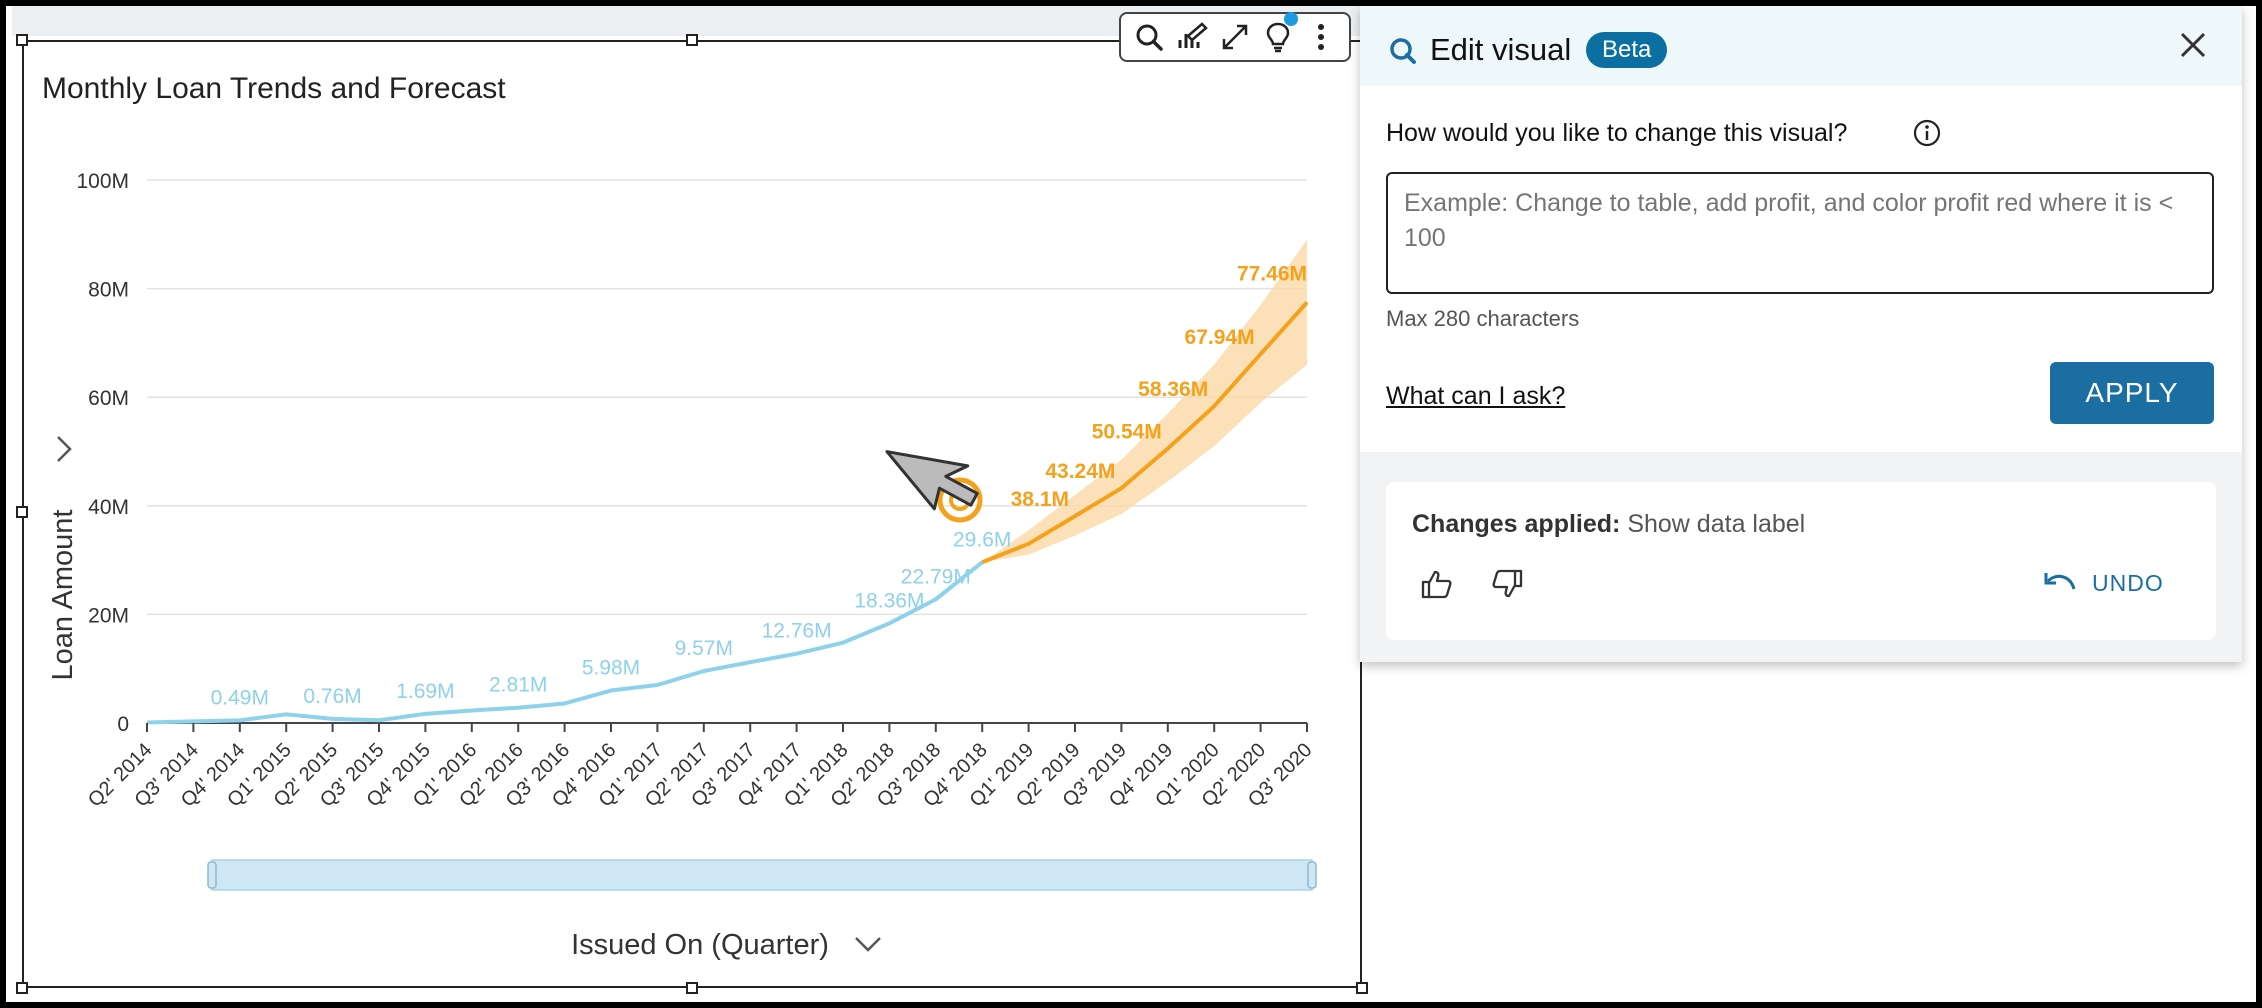  I want to click on beta-badge: Beta, so click(1627, 50).